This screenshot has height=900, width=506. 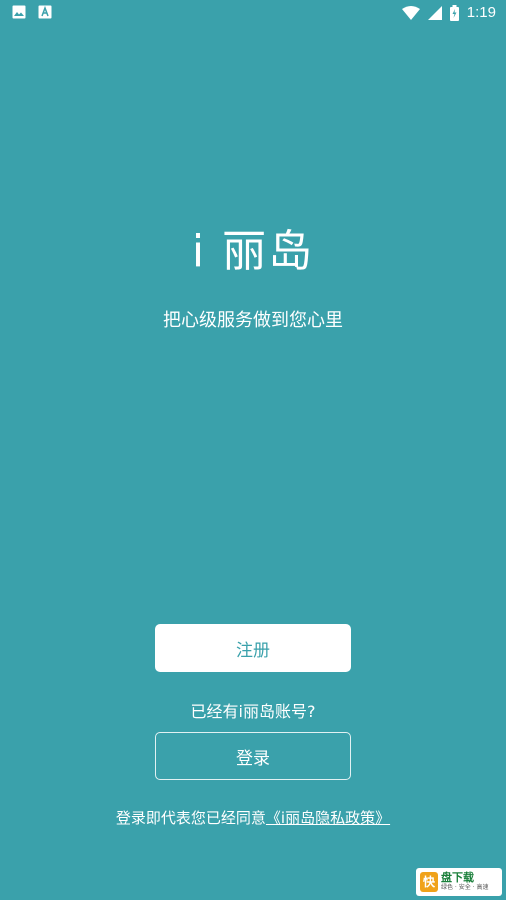 I want to click on a-box-icon, so click(x=45, y=12).